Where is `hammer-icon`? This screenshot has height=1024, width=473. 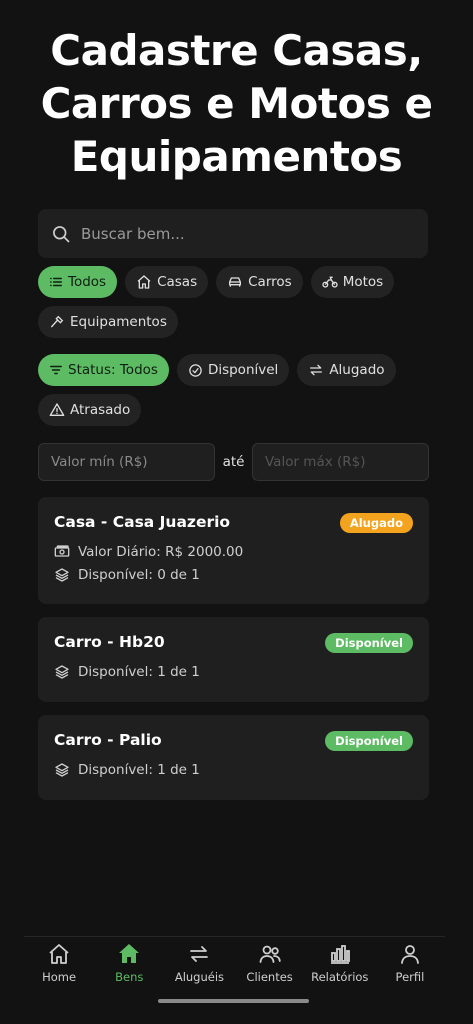
hammer-icon is located at coordinates (57, 321).